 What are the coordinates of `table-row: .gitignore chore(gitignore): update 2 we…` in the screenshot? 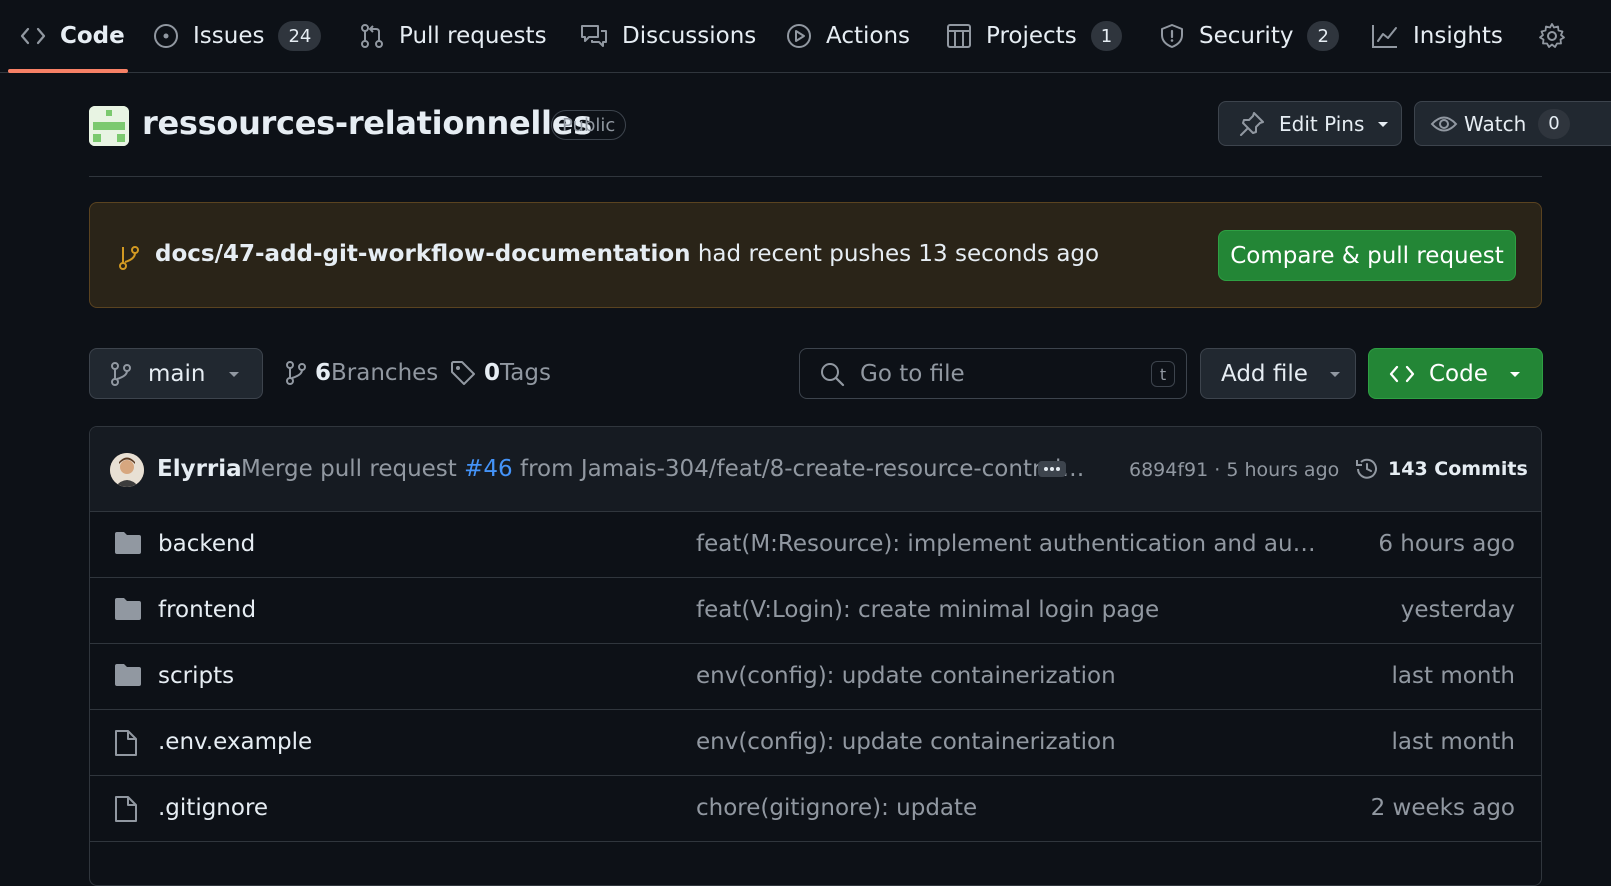 It's located at (815, 809).